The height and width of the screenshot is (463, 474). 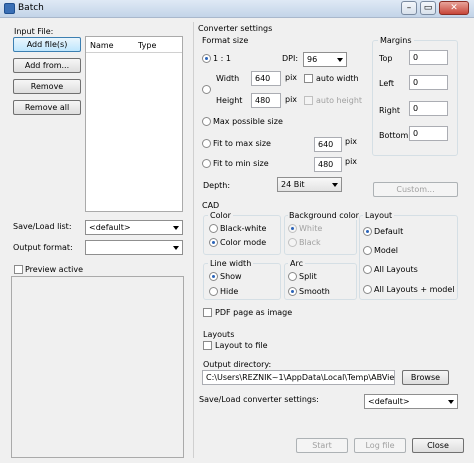 What do you see at coordinates (428, 57) in the screenshot?
I see `margin-top-input: 0` at bounding box center [428, 57].